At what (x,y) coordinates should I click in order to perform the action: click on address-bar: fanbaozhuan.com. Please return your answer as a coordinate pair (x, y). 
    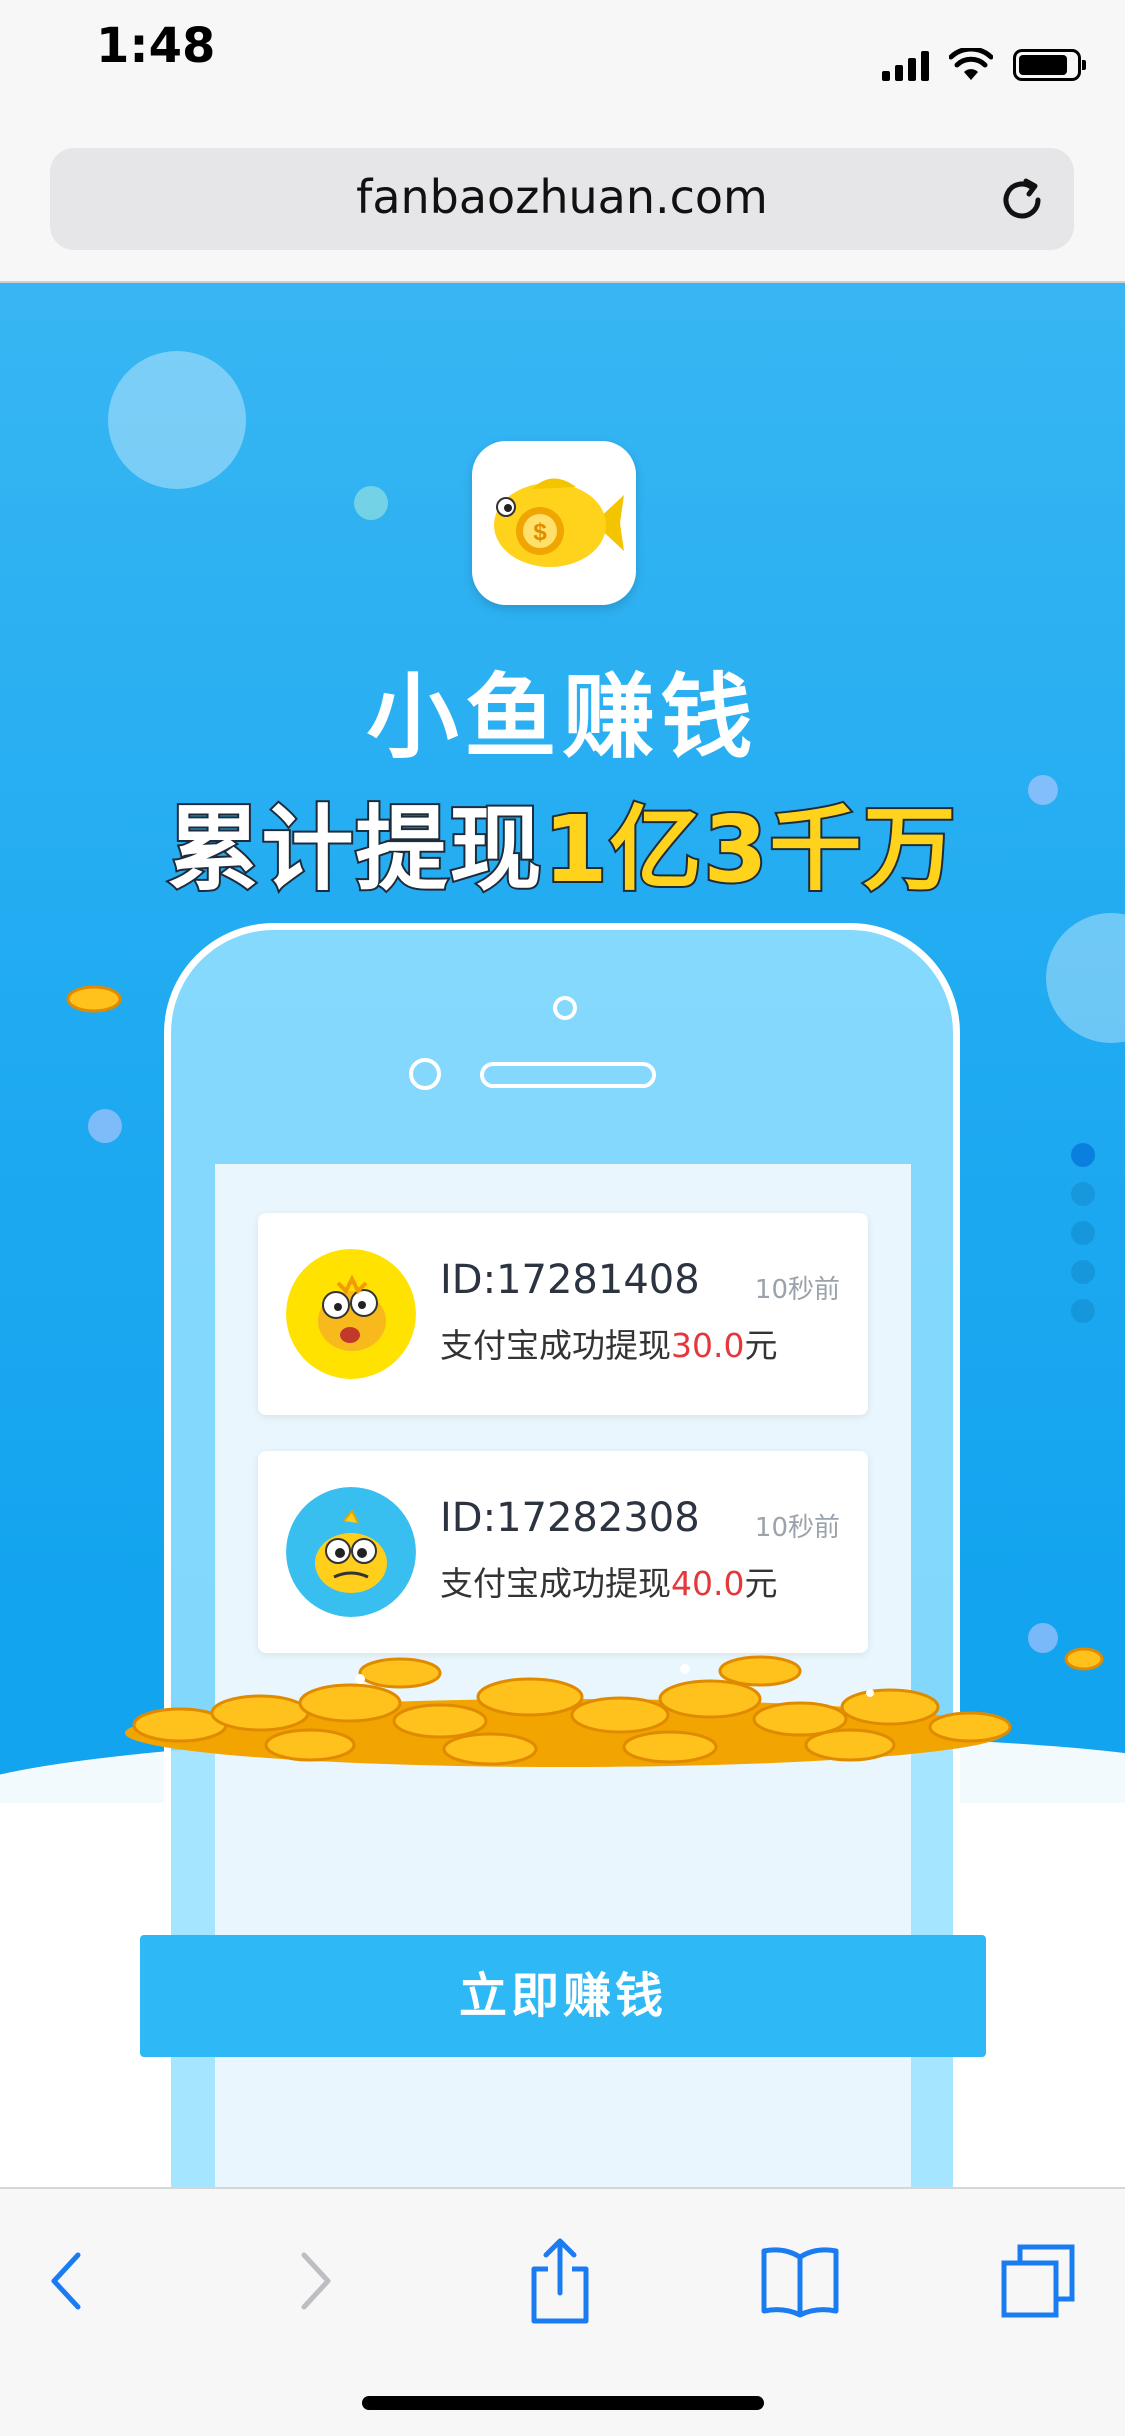
    Looking at the image, I should click on (562, 199).